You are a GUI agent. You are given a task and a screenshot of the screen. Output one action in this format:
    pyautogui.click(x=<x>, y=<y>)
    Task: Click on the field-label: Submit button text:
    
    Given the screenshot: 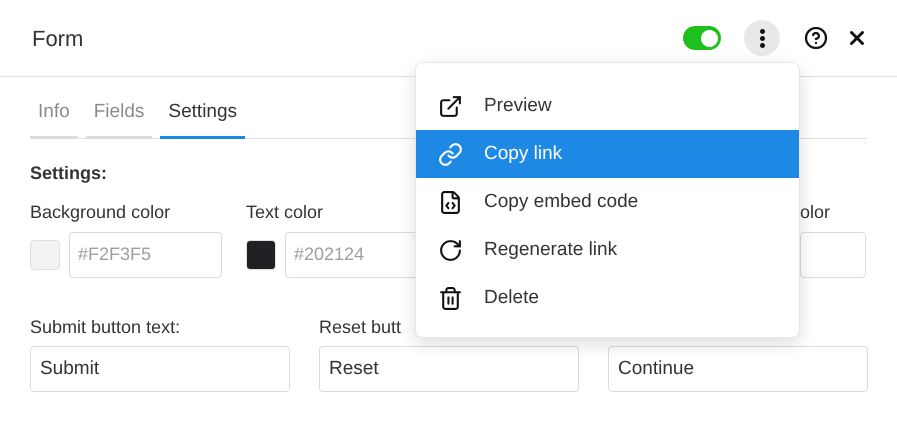 What is the action you would take?
    pyautogui.click(x=105, y=326)
    